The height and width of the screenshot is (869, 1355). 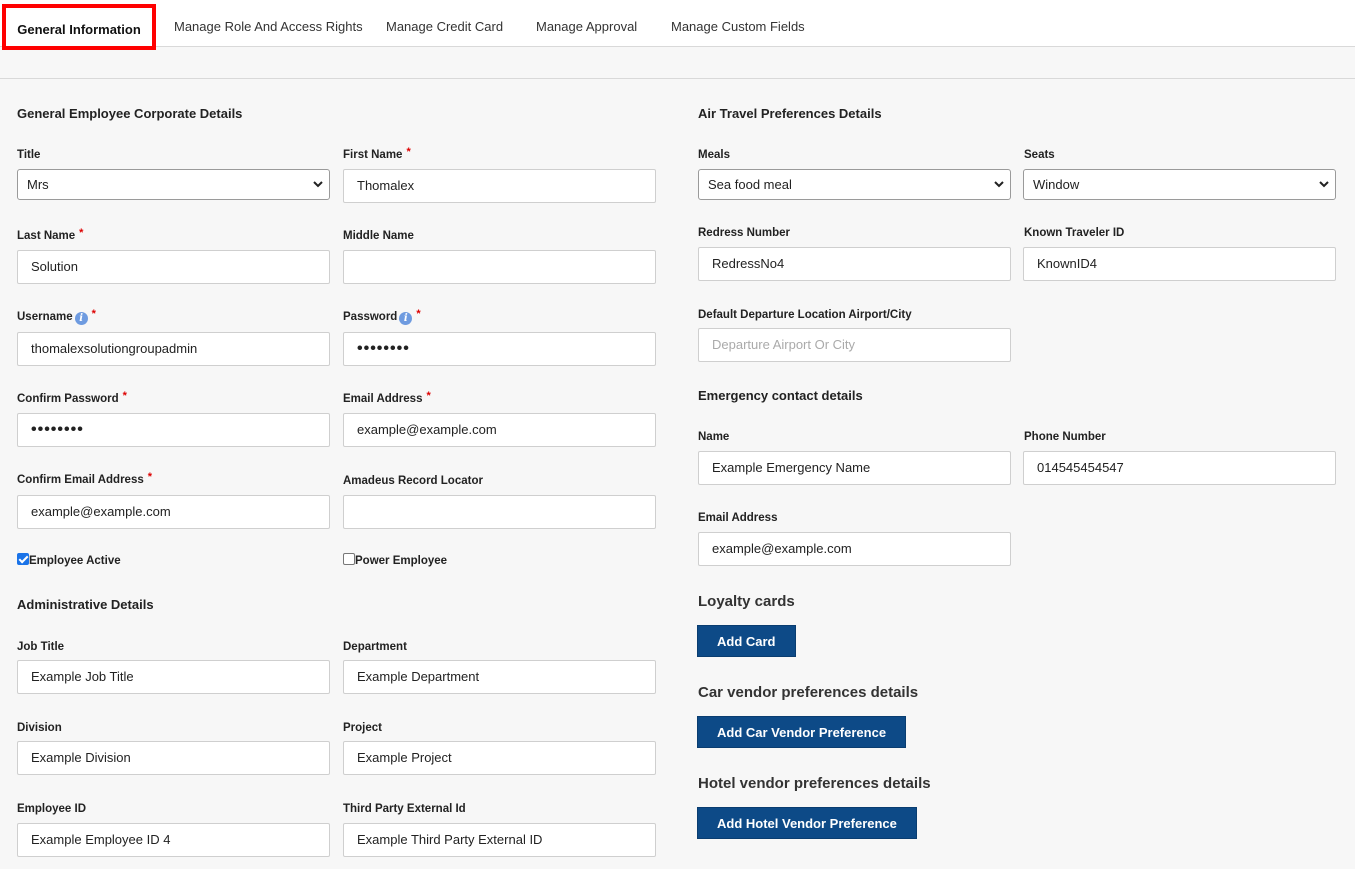 What do you see at coordinates (746, 641) in the screenshot?
I see `add-card-button: Add Card` at bounding box center [746, 641].